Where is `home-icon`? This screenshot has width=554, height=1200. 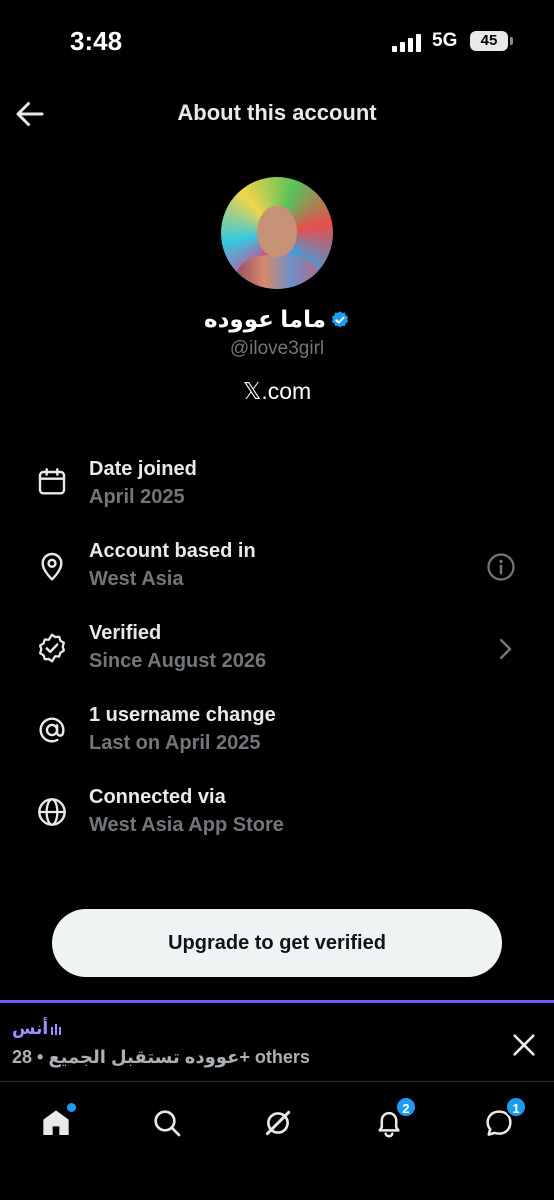 home-icon is located at coordinates (56, 1122).